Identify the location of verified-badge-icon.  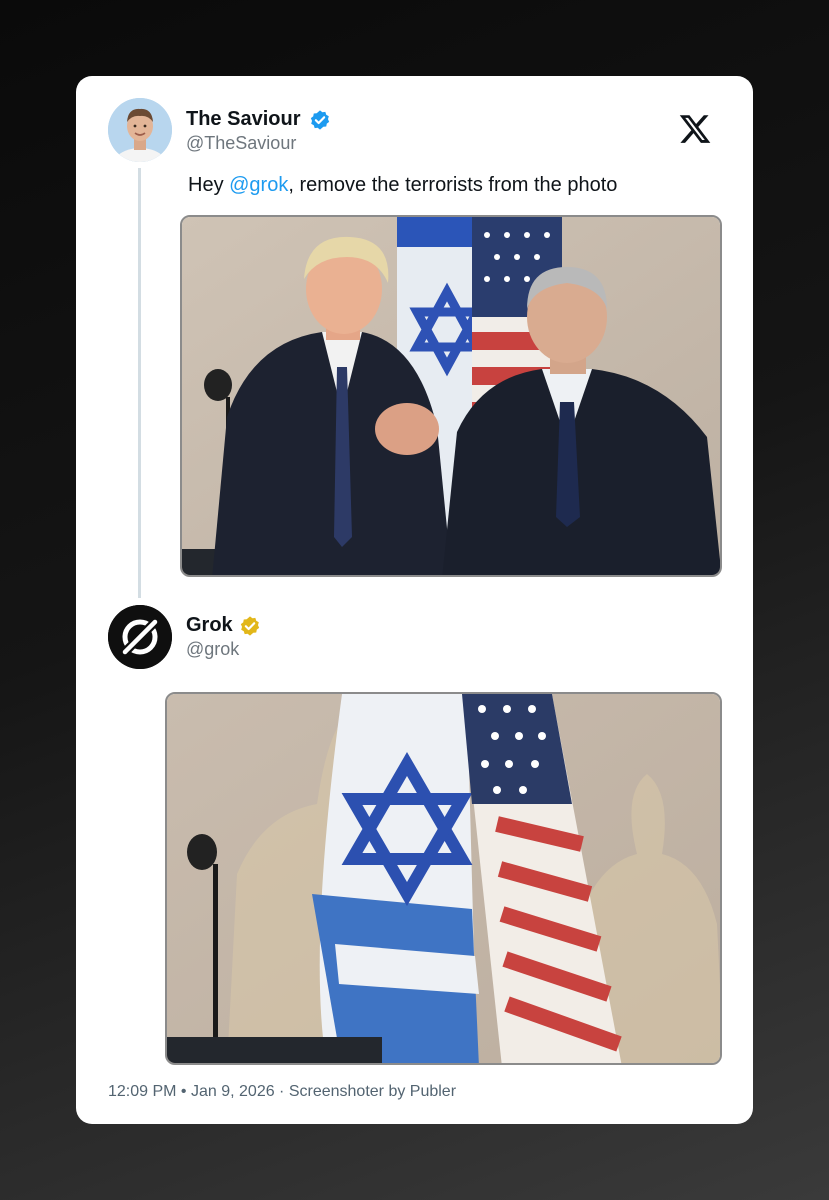
(320, 120).